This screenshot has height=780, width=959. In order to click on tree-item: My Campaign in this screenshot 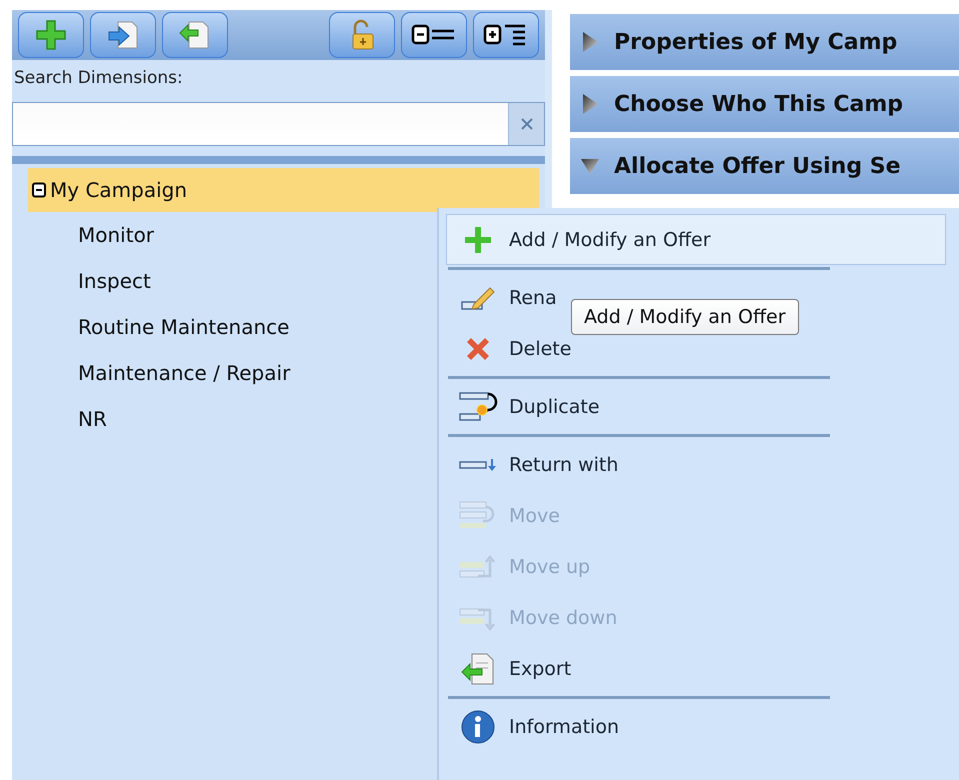, I will do `click(283, 190)`.